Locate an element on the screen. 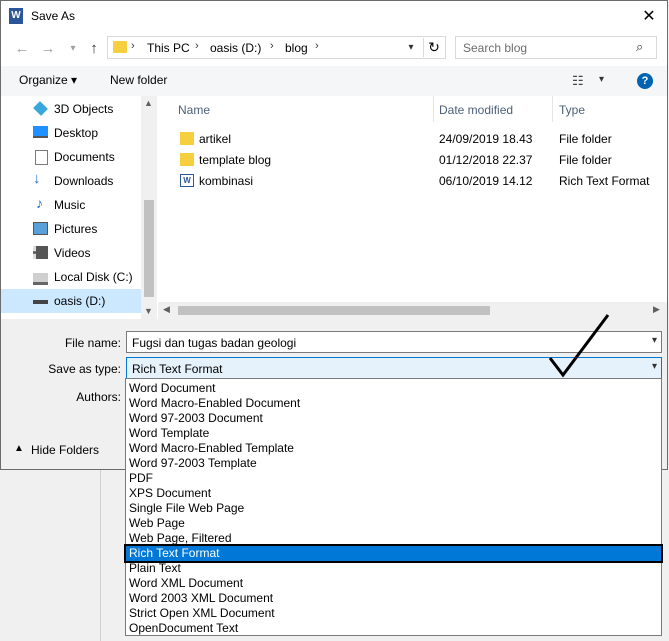 This screenshot has width=669, height=641. column-header-date: Date modified is located at coordinates (476, 110).